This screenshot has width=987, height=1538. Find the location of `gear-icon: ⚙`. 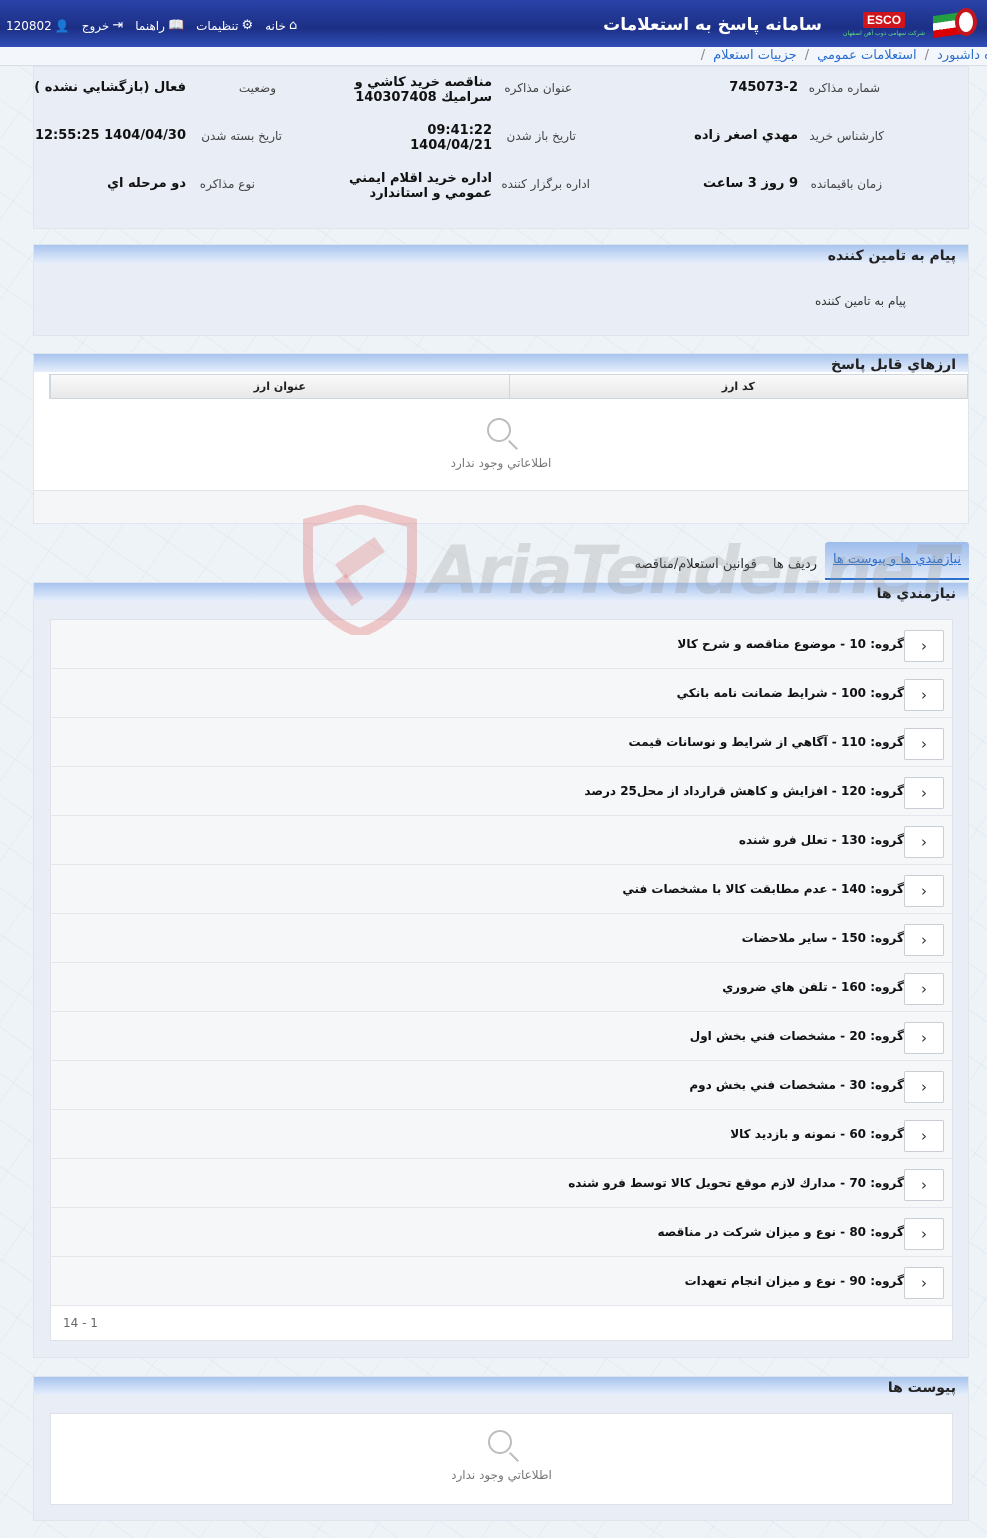

gear-icon: ⚙ is located at coordinates (247, 25).